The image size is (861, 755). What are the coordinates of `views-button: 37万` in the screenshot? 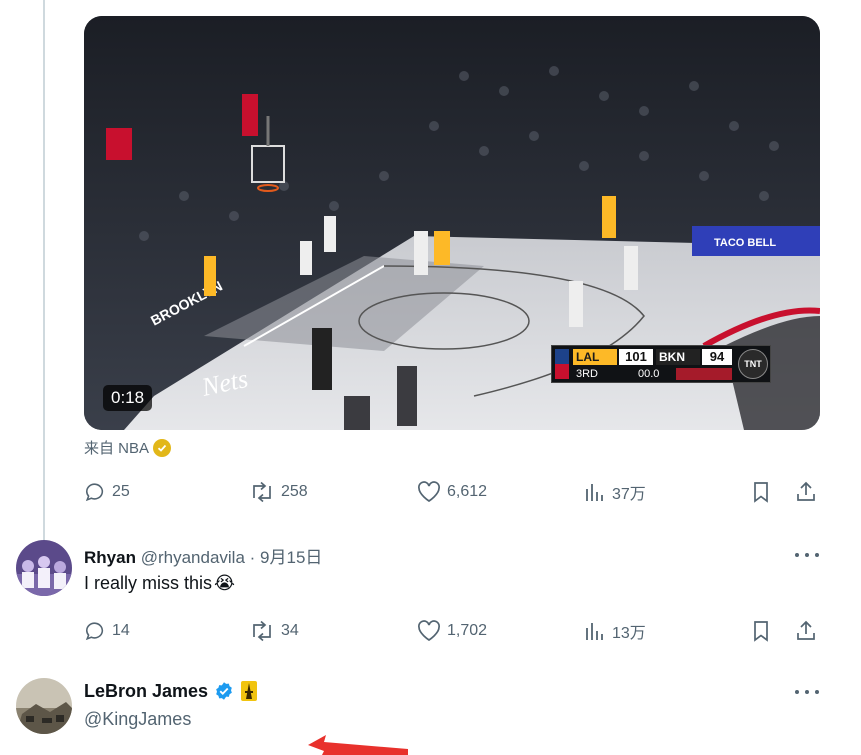 It's located at (615, 492).